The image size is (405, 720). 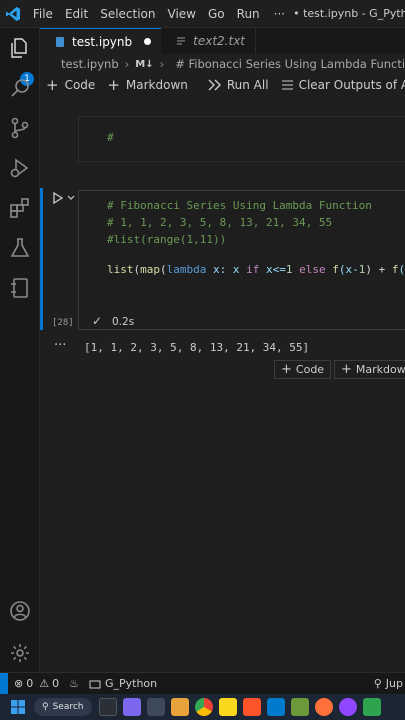 I want to click on taskbar-search: ⚲ Search, so click(x=63, y=707).